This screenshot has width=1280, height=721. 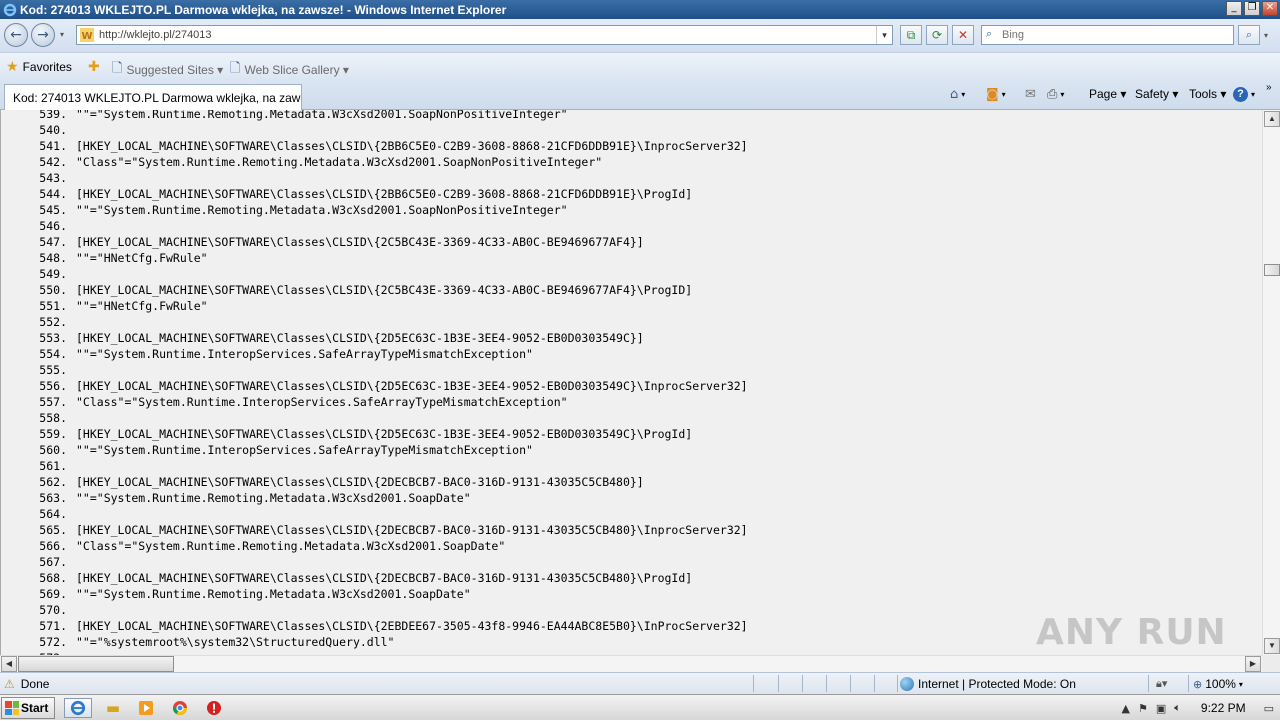 What do you see at coordinates (631, 370) in the screenshot?
I see `code-line: 555.` at bounding box center [631, 370].